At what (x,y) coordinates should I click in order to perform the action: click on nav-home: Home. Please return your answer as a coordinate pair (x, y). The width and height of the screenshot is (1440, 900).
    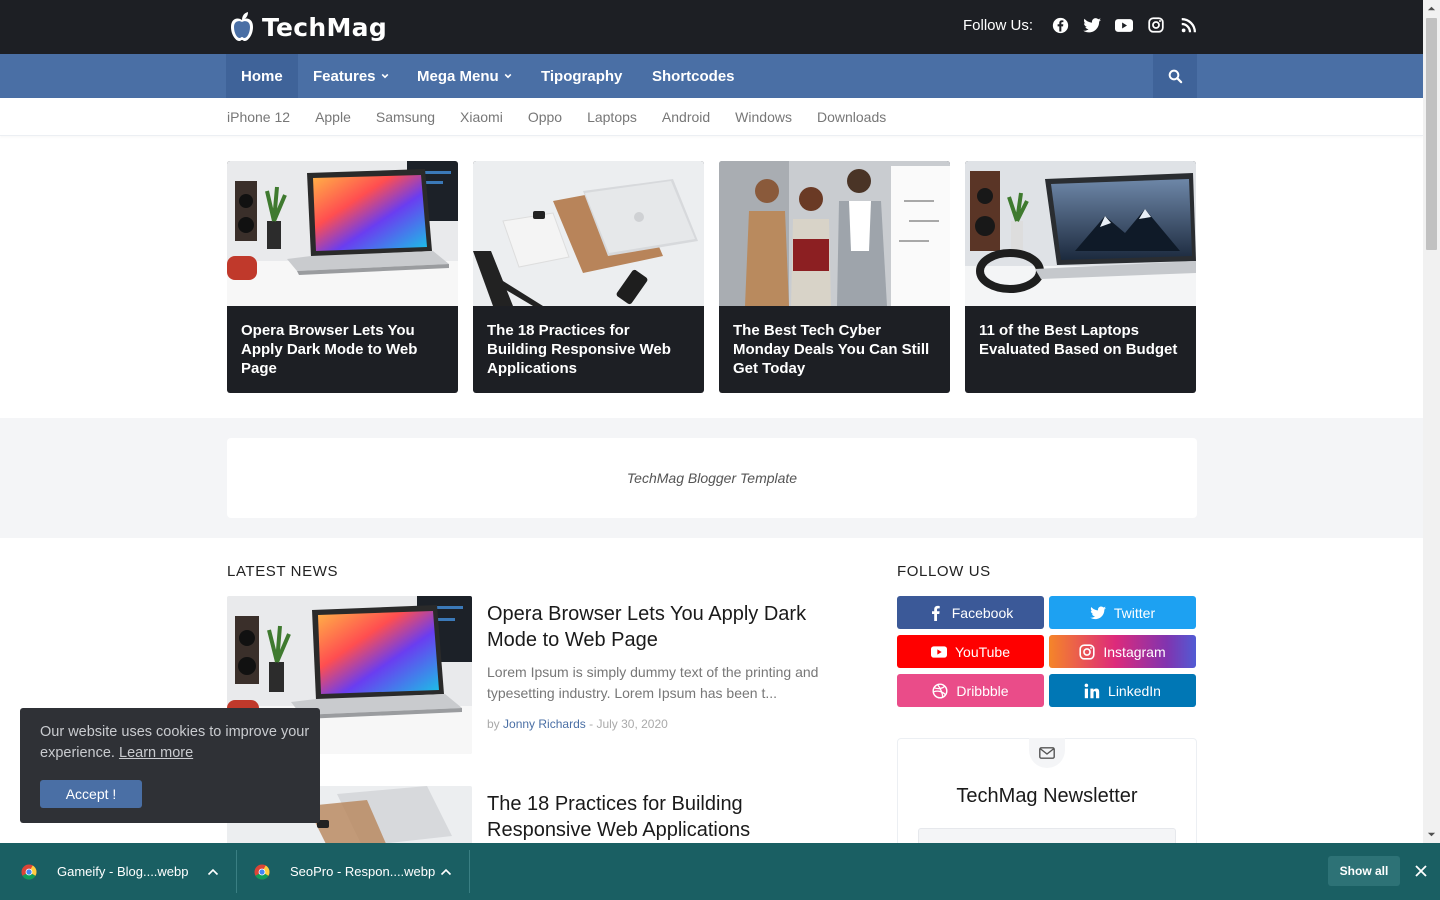
    Looking at the image, I should click on (262, 76).